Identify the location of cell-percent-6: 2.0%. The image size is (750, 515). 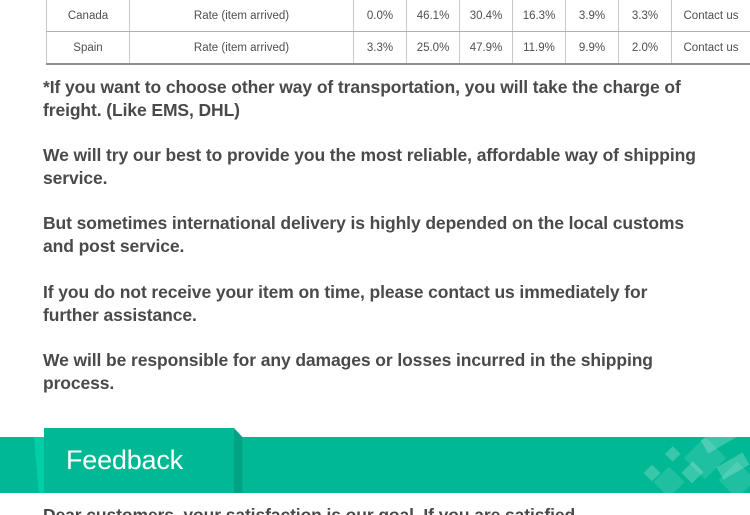
(645, 48).